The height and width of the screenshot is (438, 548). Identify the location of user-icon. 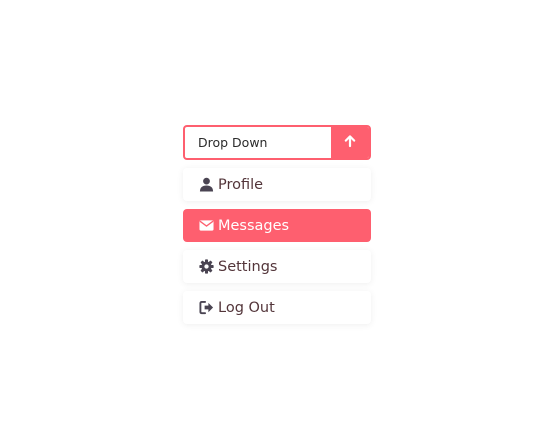
(206, 185).